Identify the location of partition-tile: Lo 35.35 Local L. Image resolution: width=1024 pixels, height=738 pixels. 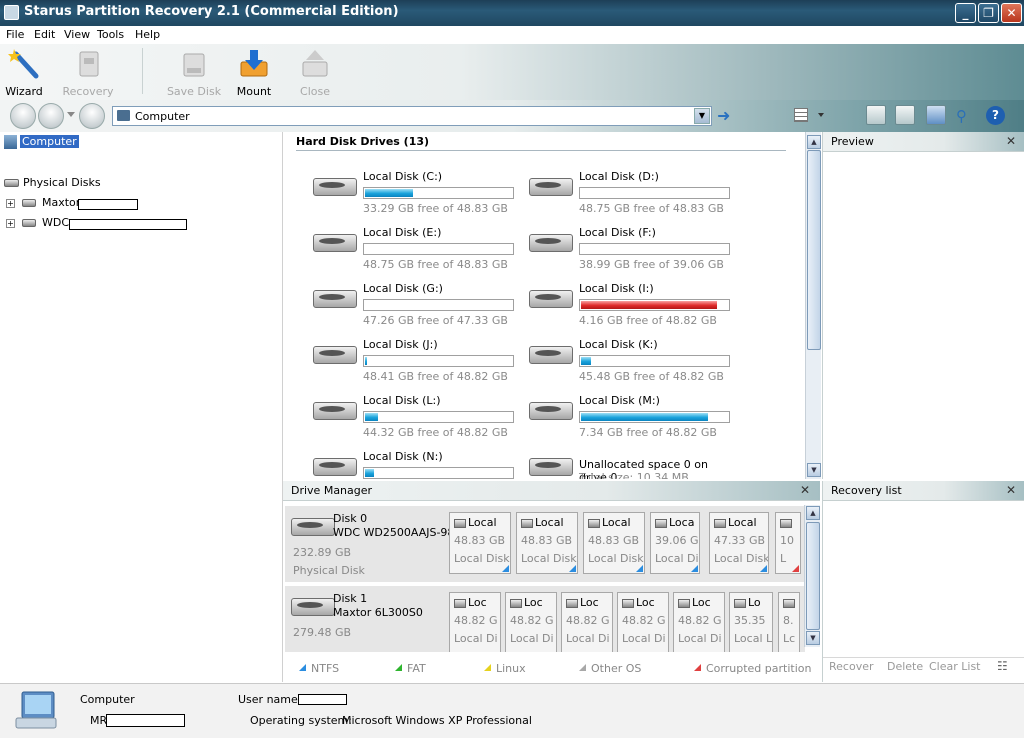
(751, 622).